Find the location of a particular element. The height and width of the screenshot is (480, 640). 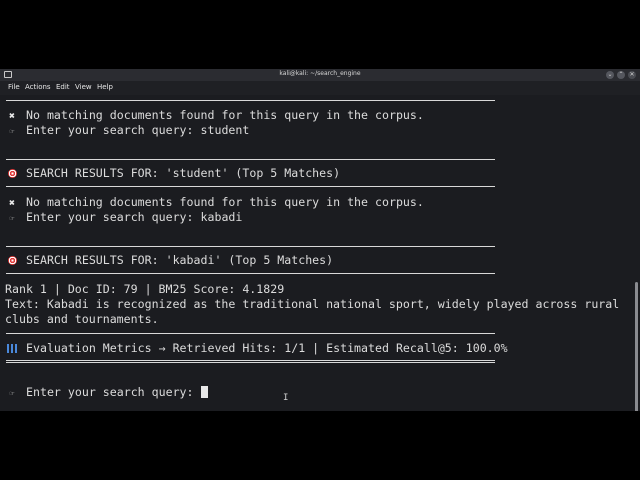

title-bar: kali@kali: ~/search_engine ⌄ ⌃ ✕ is located at coordinates (320, 75).